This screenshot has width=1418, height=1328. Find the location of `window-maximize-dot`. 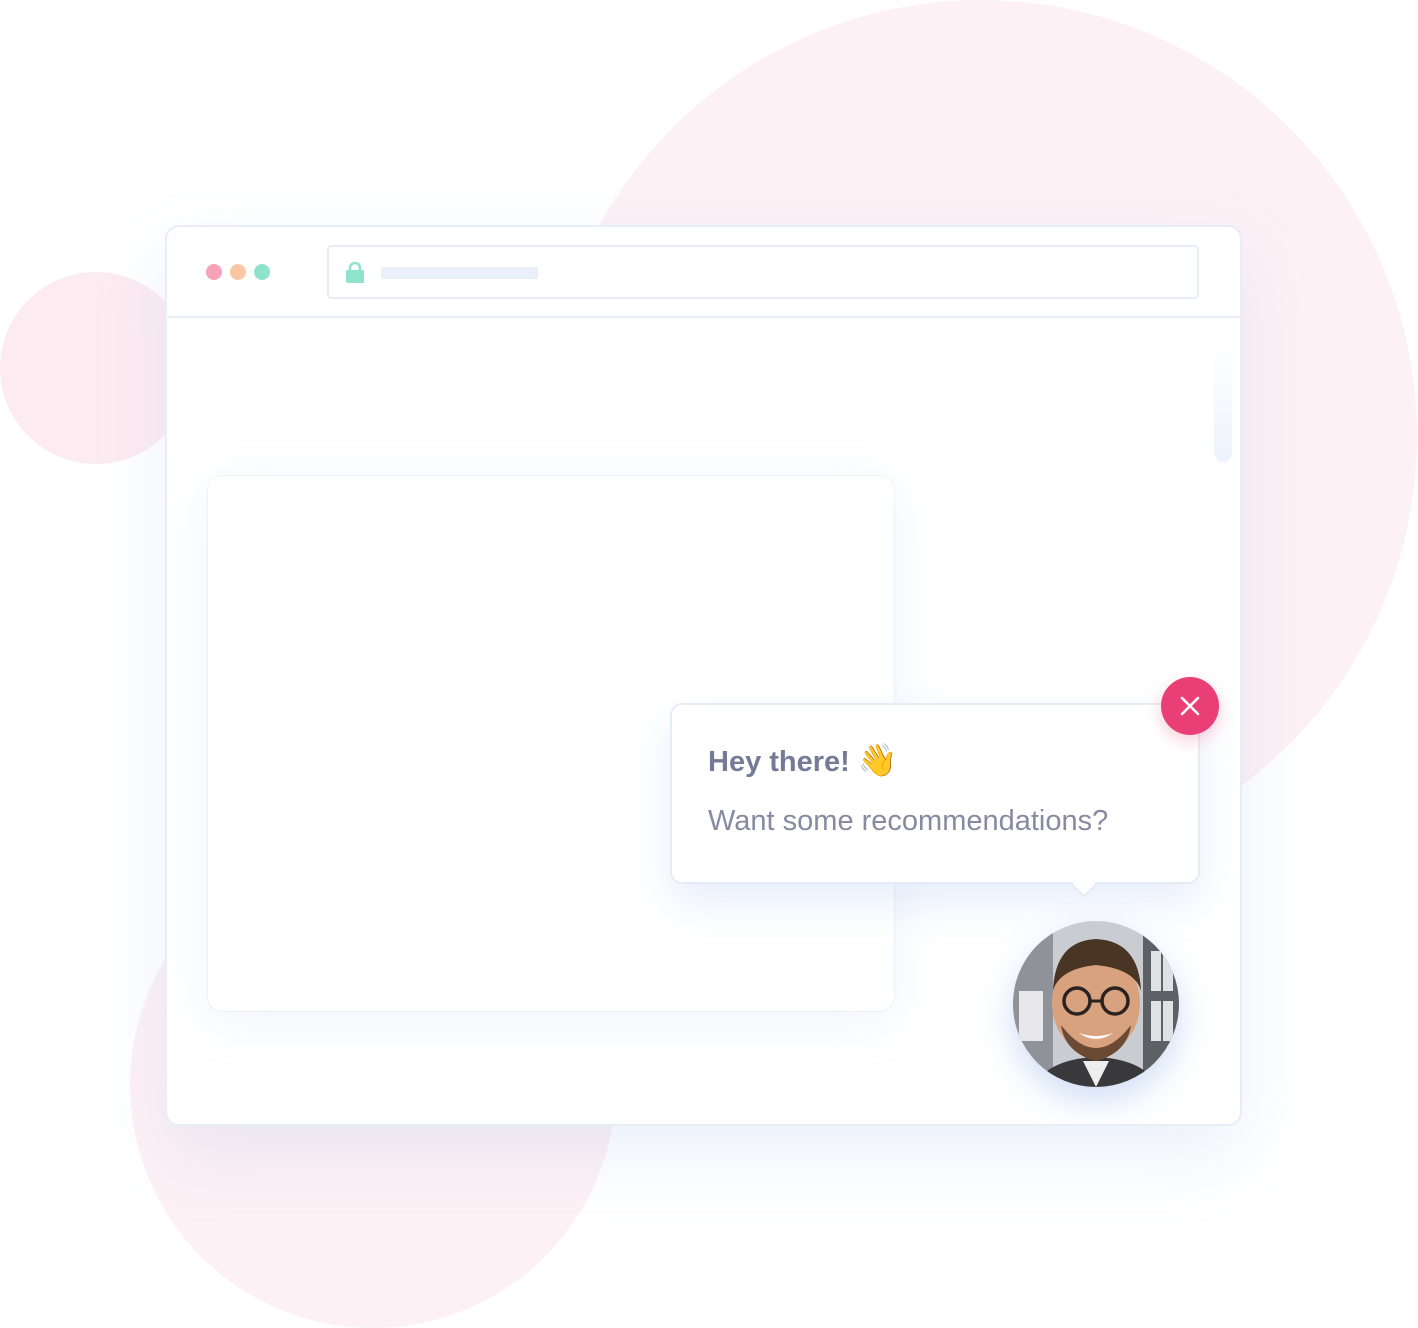

window-maximize-dot is located at coordinates (262, 272).